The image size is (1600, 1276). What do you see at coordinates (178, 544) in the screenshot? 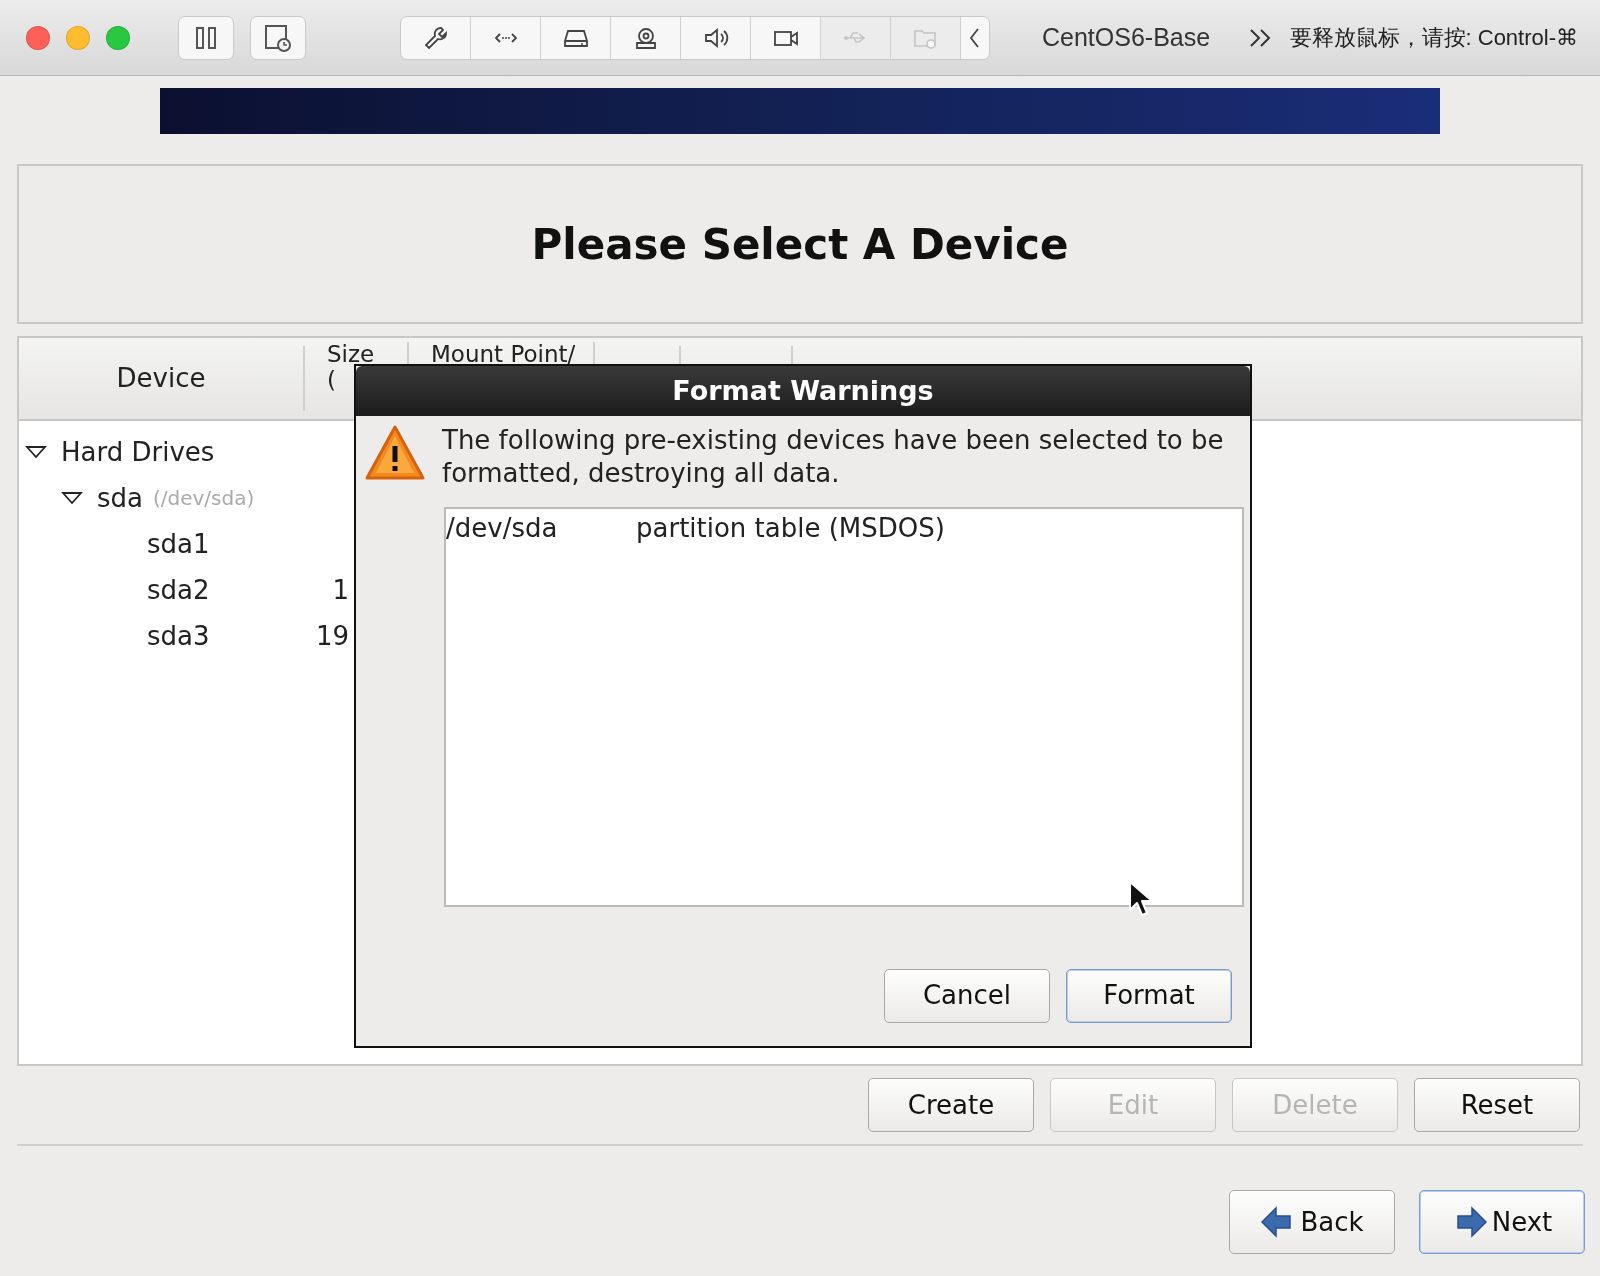
I see `device-name: sda1` at bounding box center [178, 544].